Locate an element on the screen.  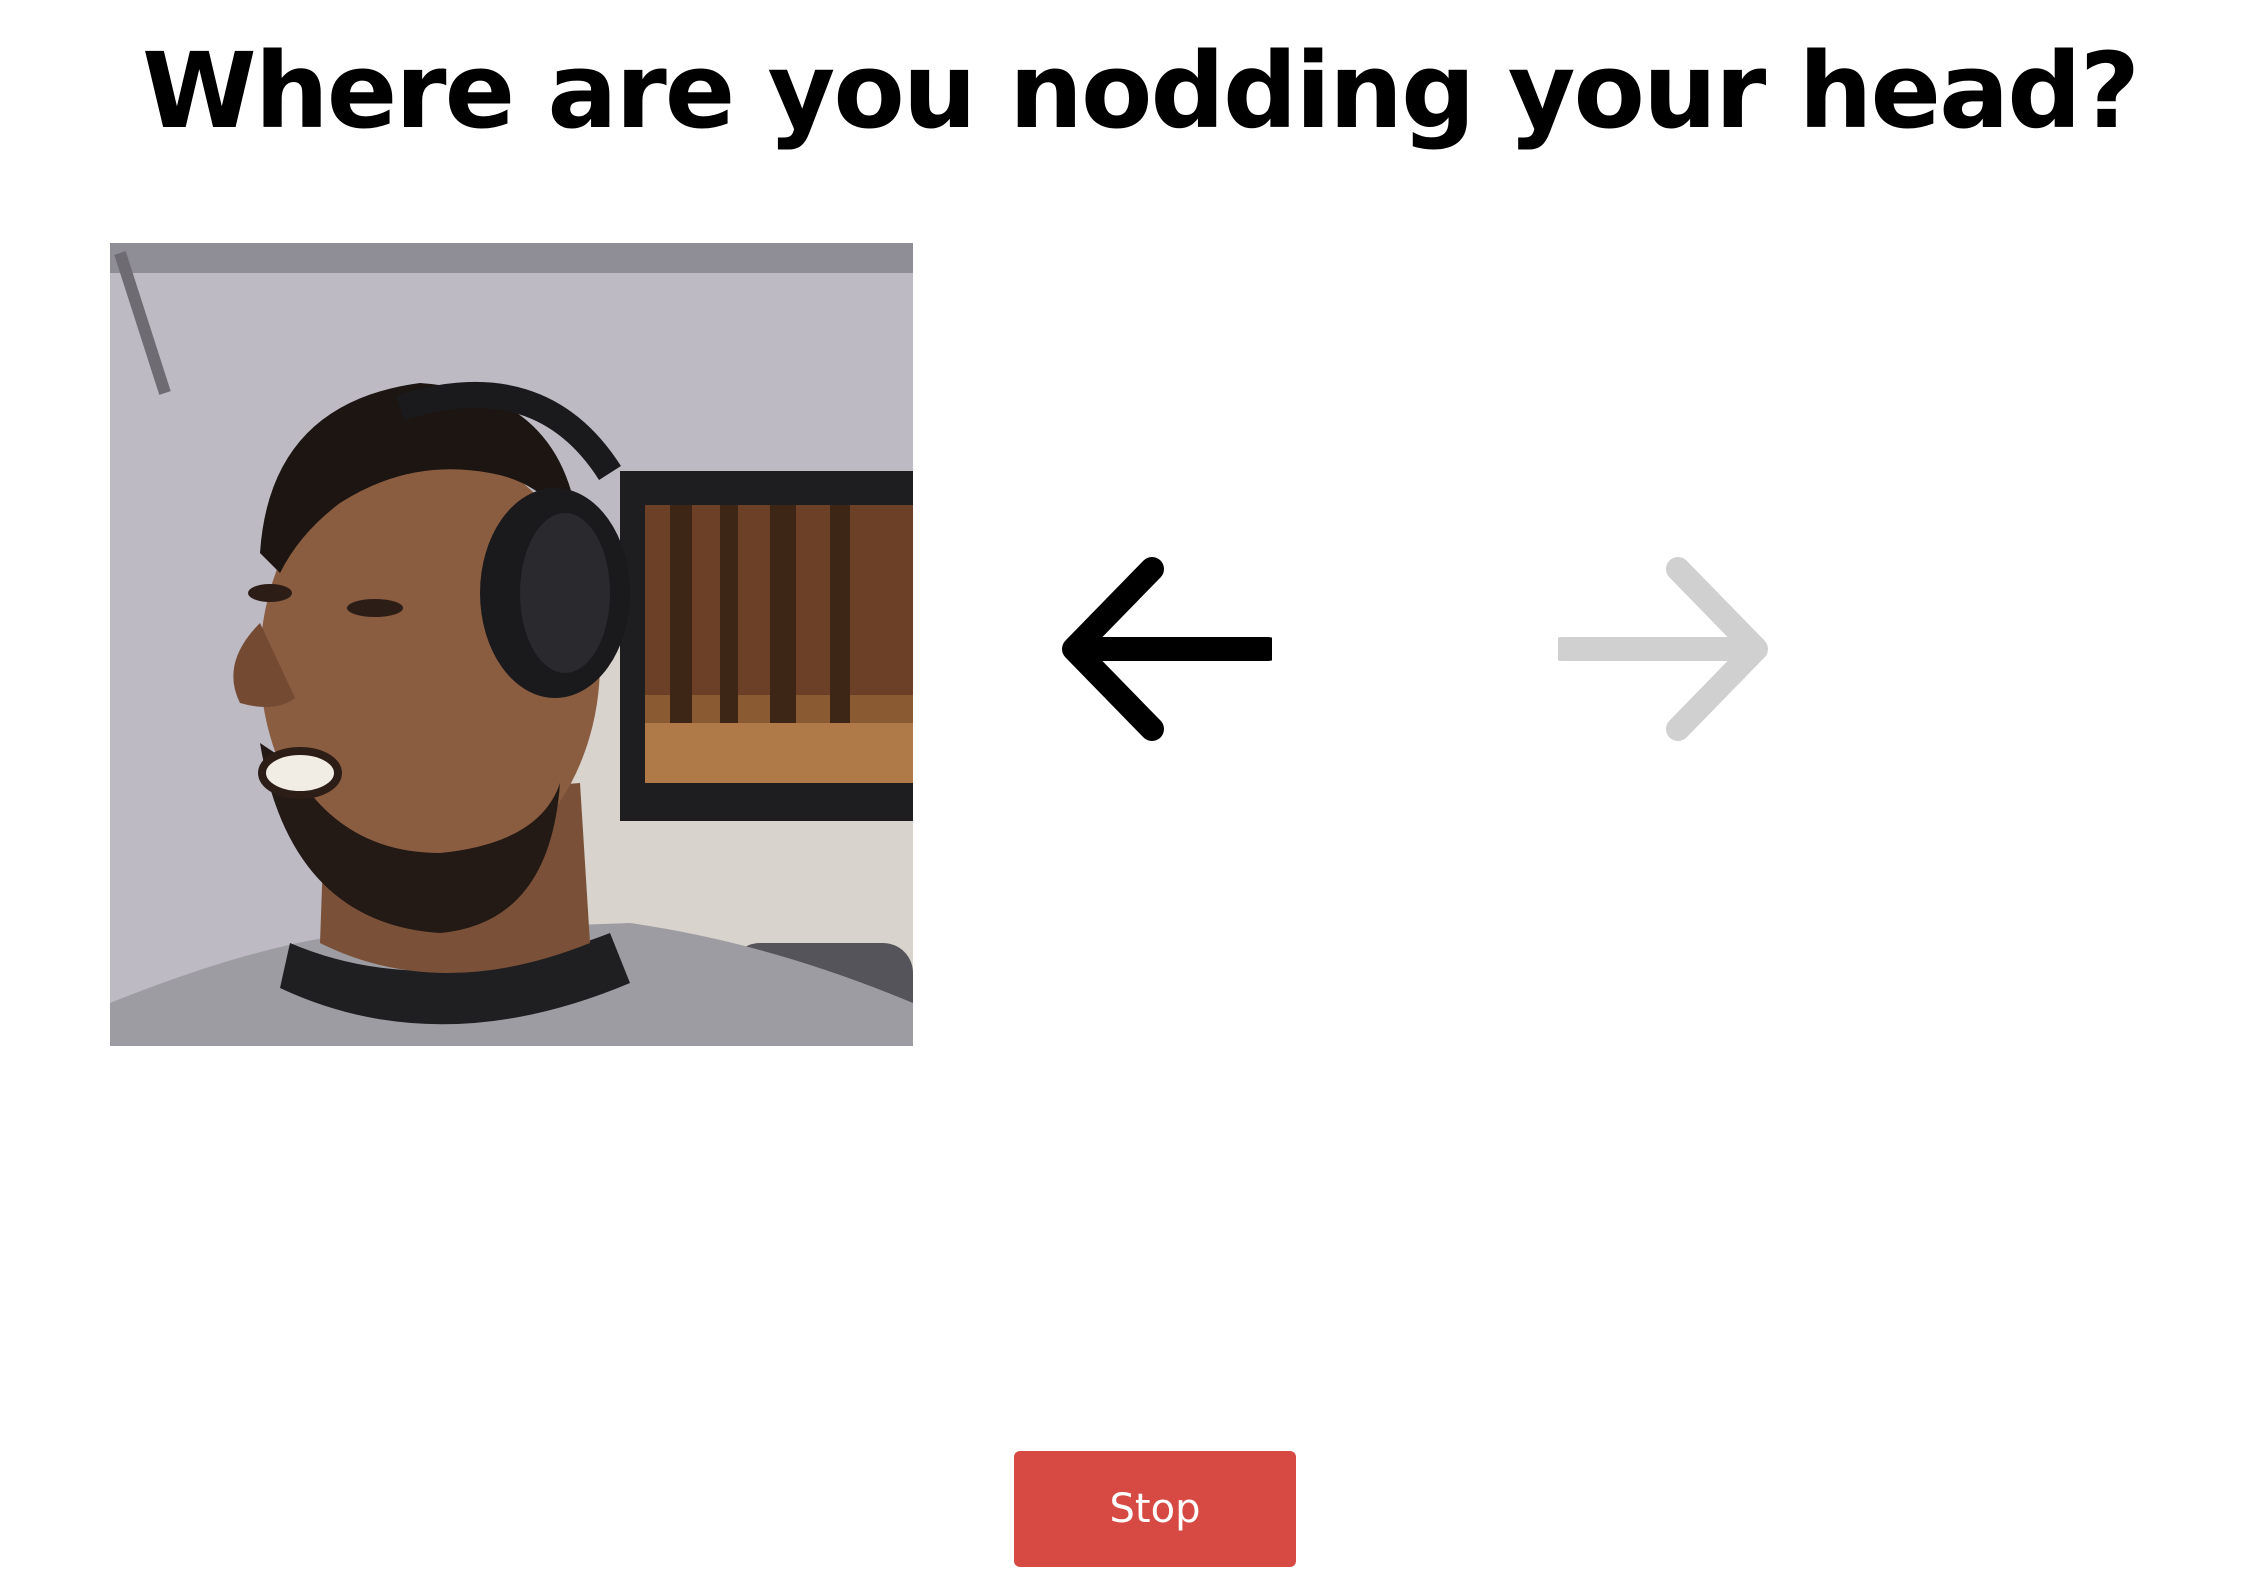
page-title: Where are you nodding your head? is located at coordinates (1141, 91).